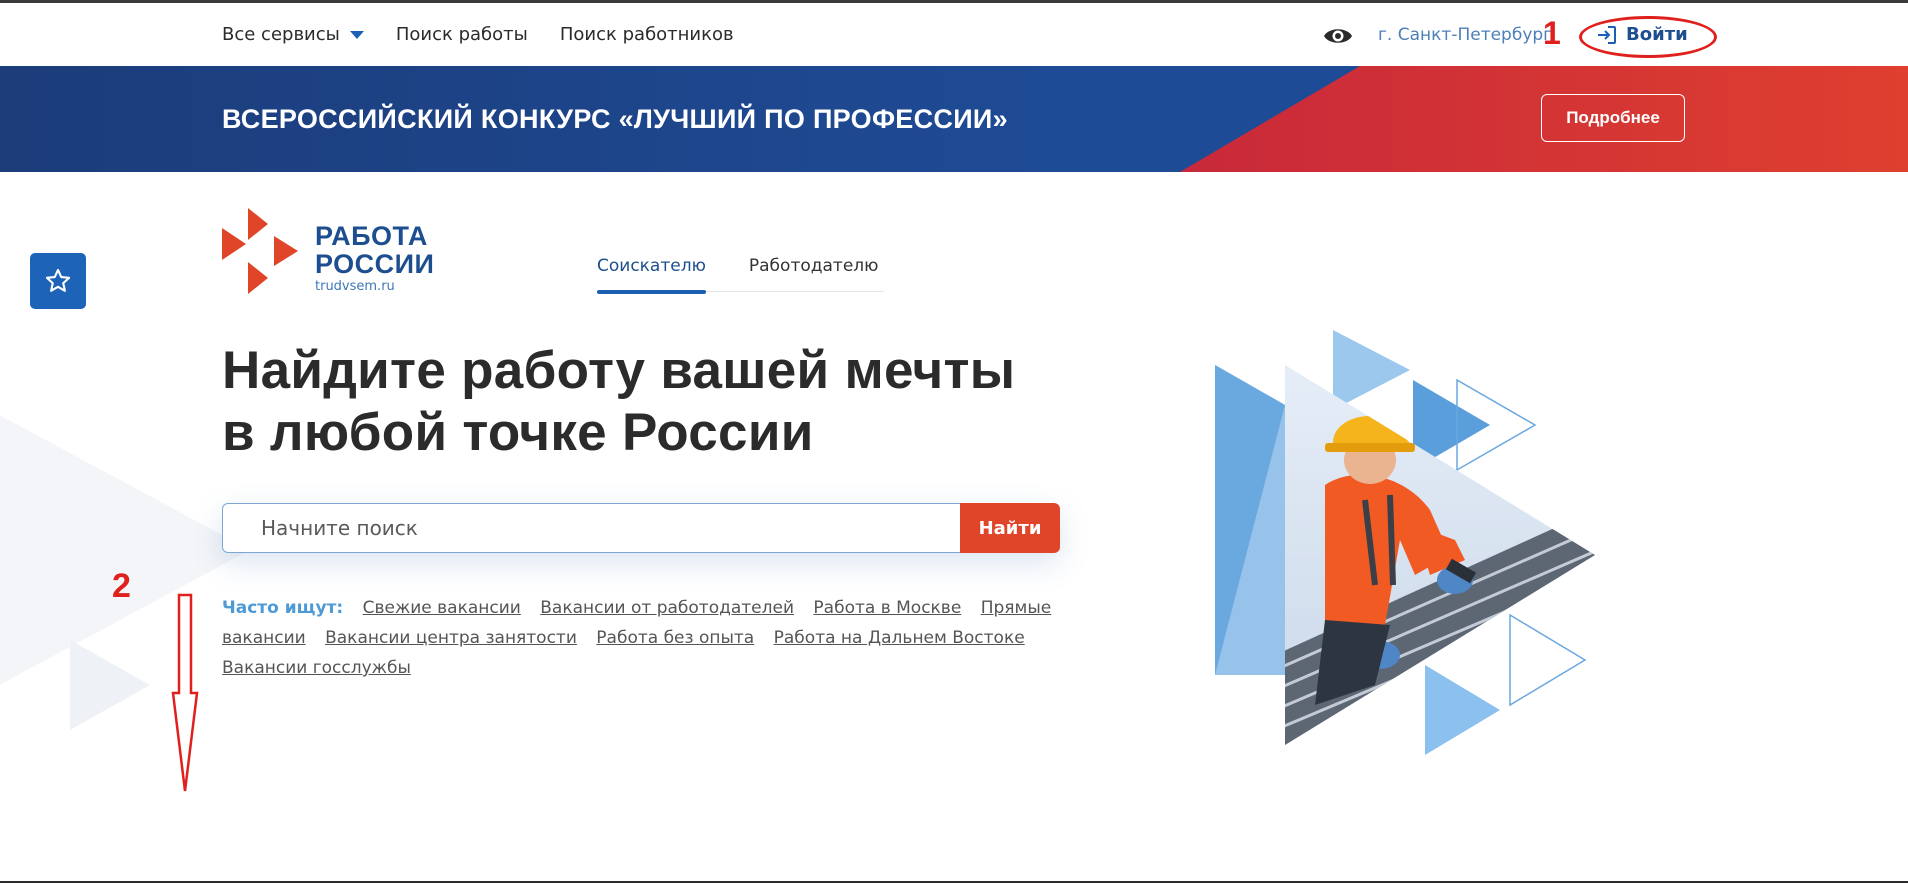 The image size is (1908, 883). What do you see at coordinates (619, 370) in the screenshot?
I see `page-title-line1: Найдите работу вашей мечты` at bounding box center [619, 370].